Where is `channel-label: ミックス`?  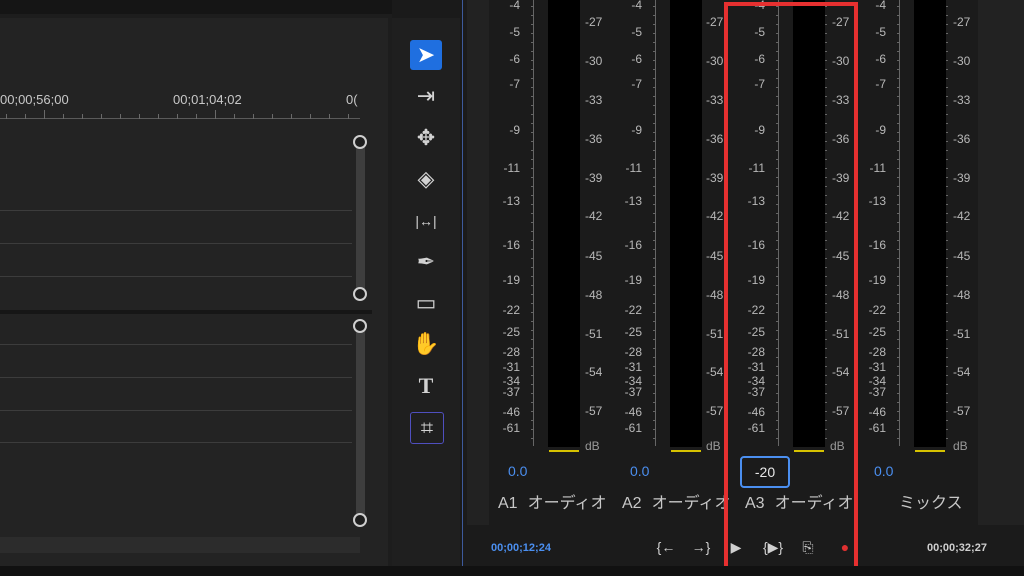
channel-label: ミックス is located at coordinates (926, 501).